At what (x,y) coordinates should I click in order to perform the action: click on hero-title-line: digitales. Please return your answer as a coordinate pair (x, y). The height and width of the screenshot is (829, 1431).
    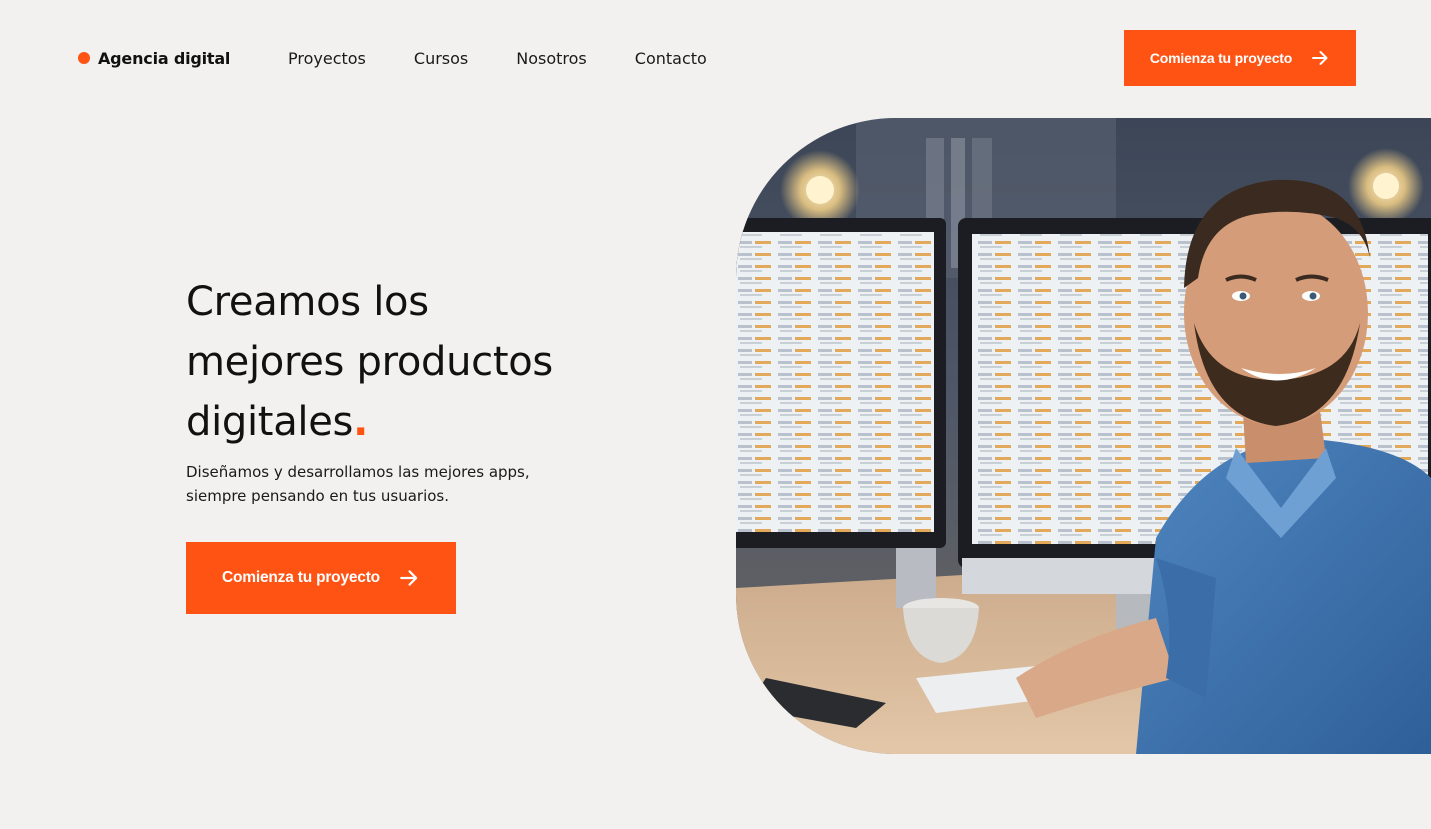
    Looking at the image, I should click on (270, 422).